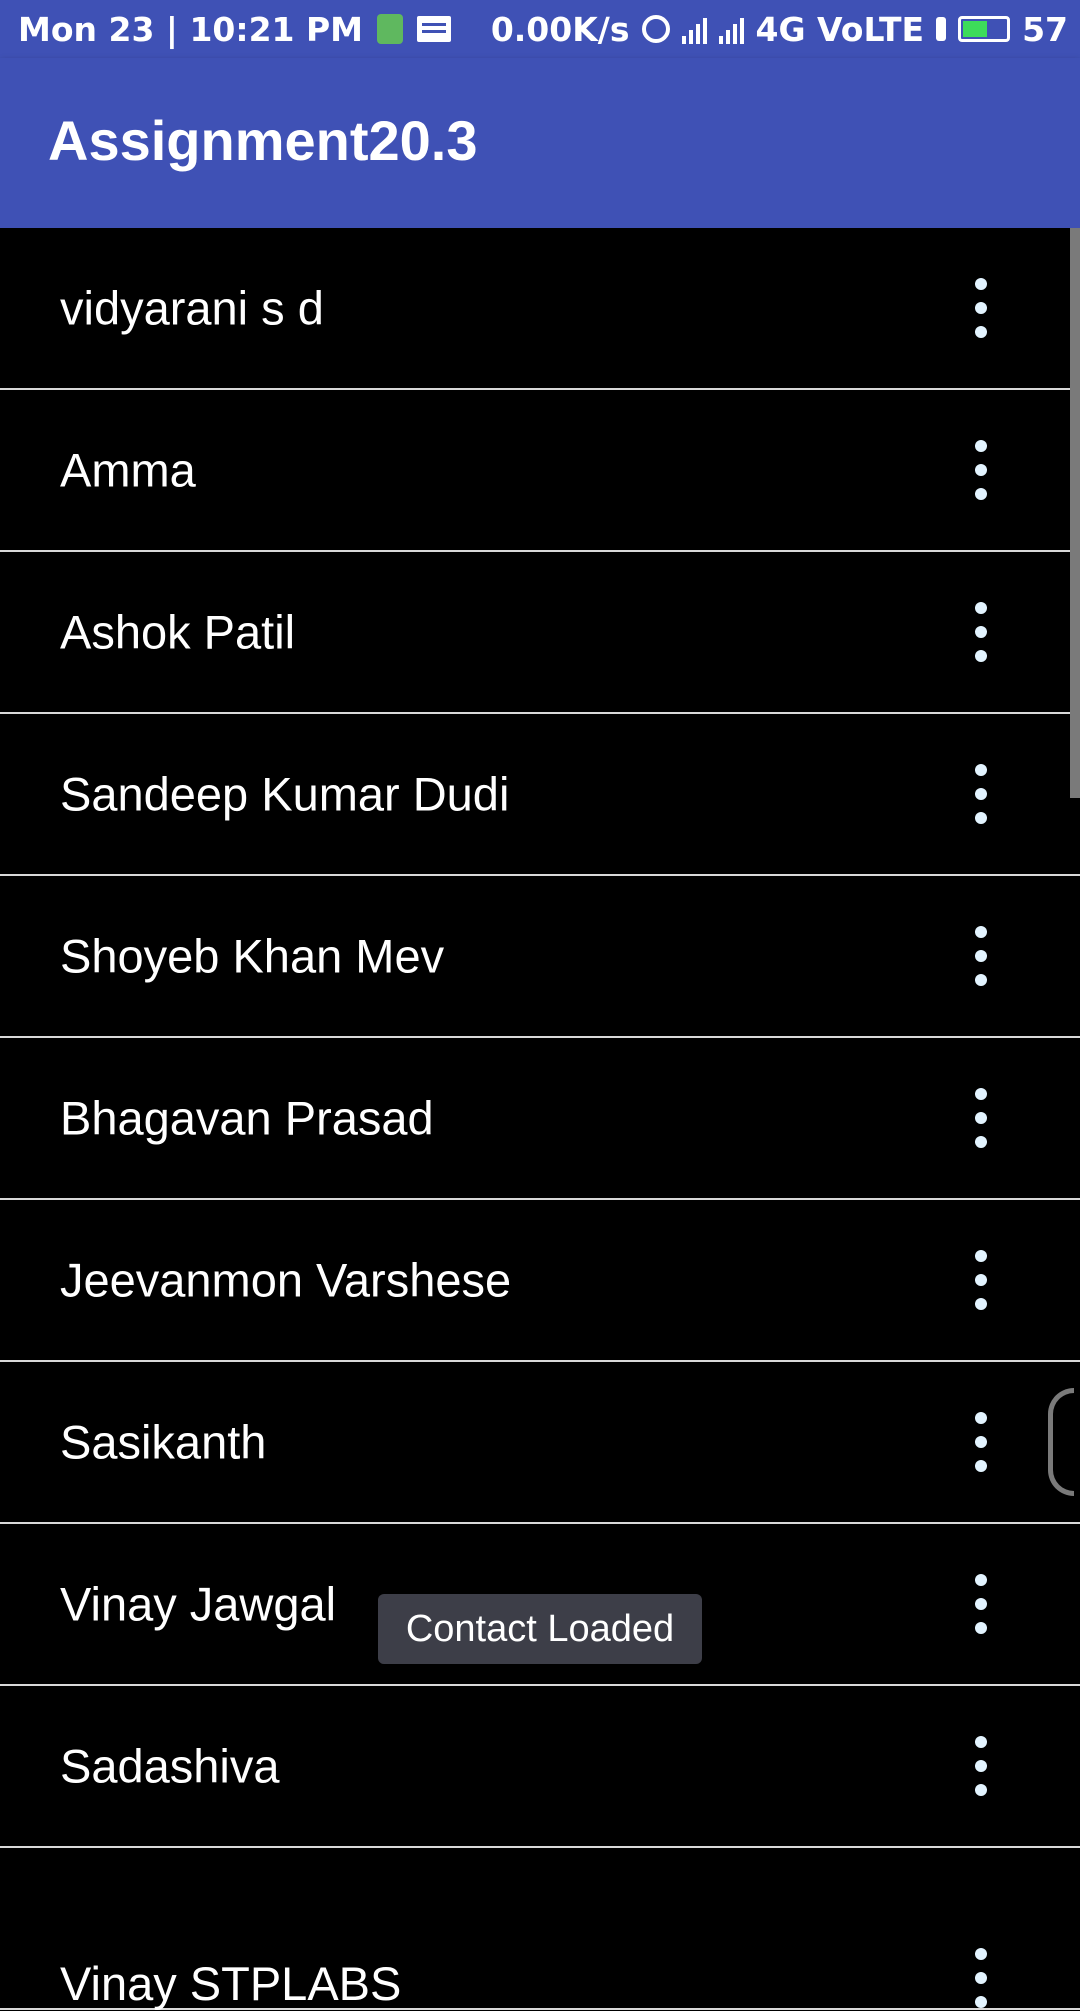  What do you see at coordinates (560, 29) in the screenshot?
I see `network-speed: 0.00K/s` at bounding box center [560, 29].